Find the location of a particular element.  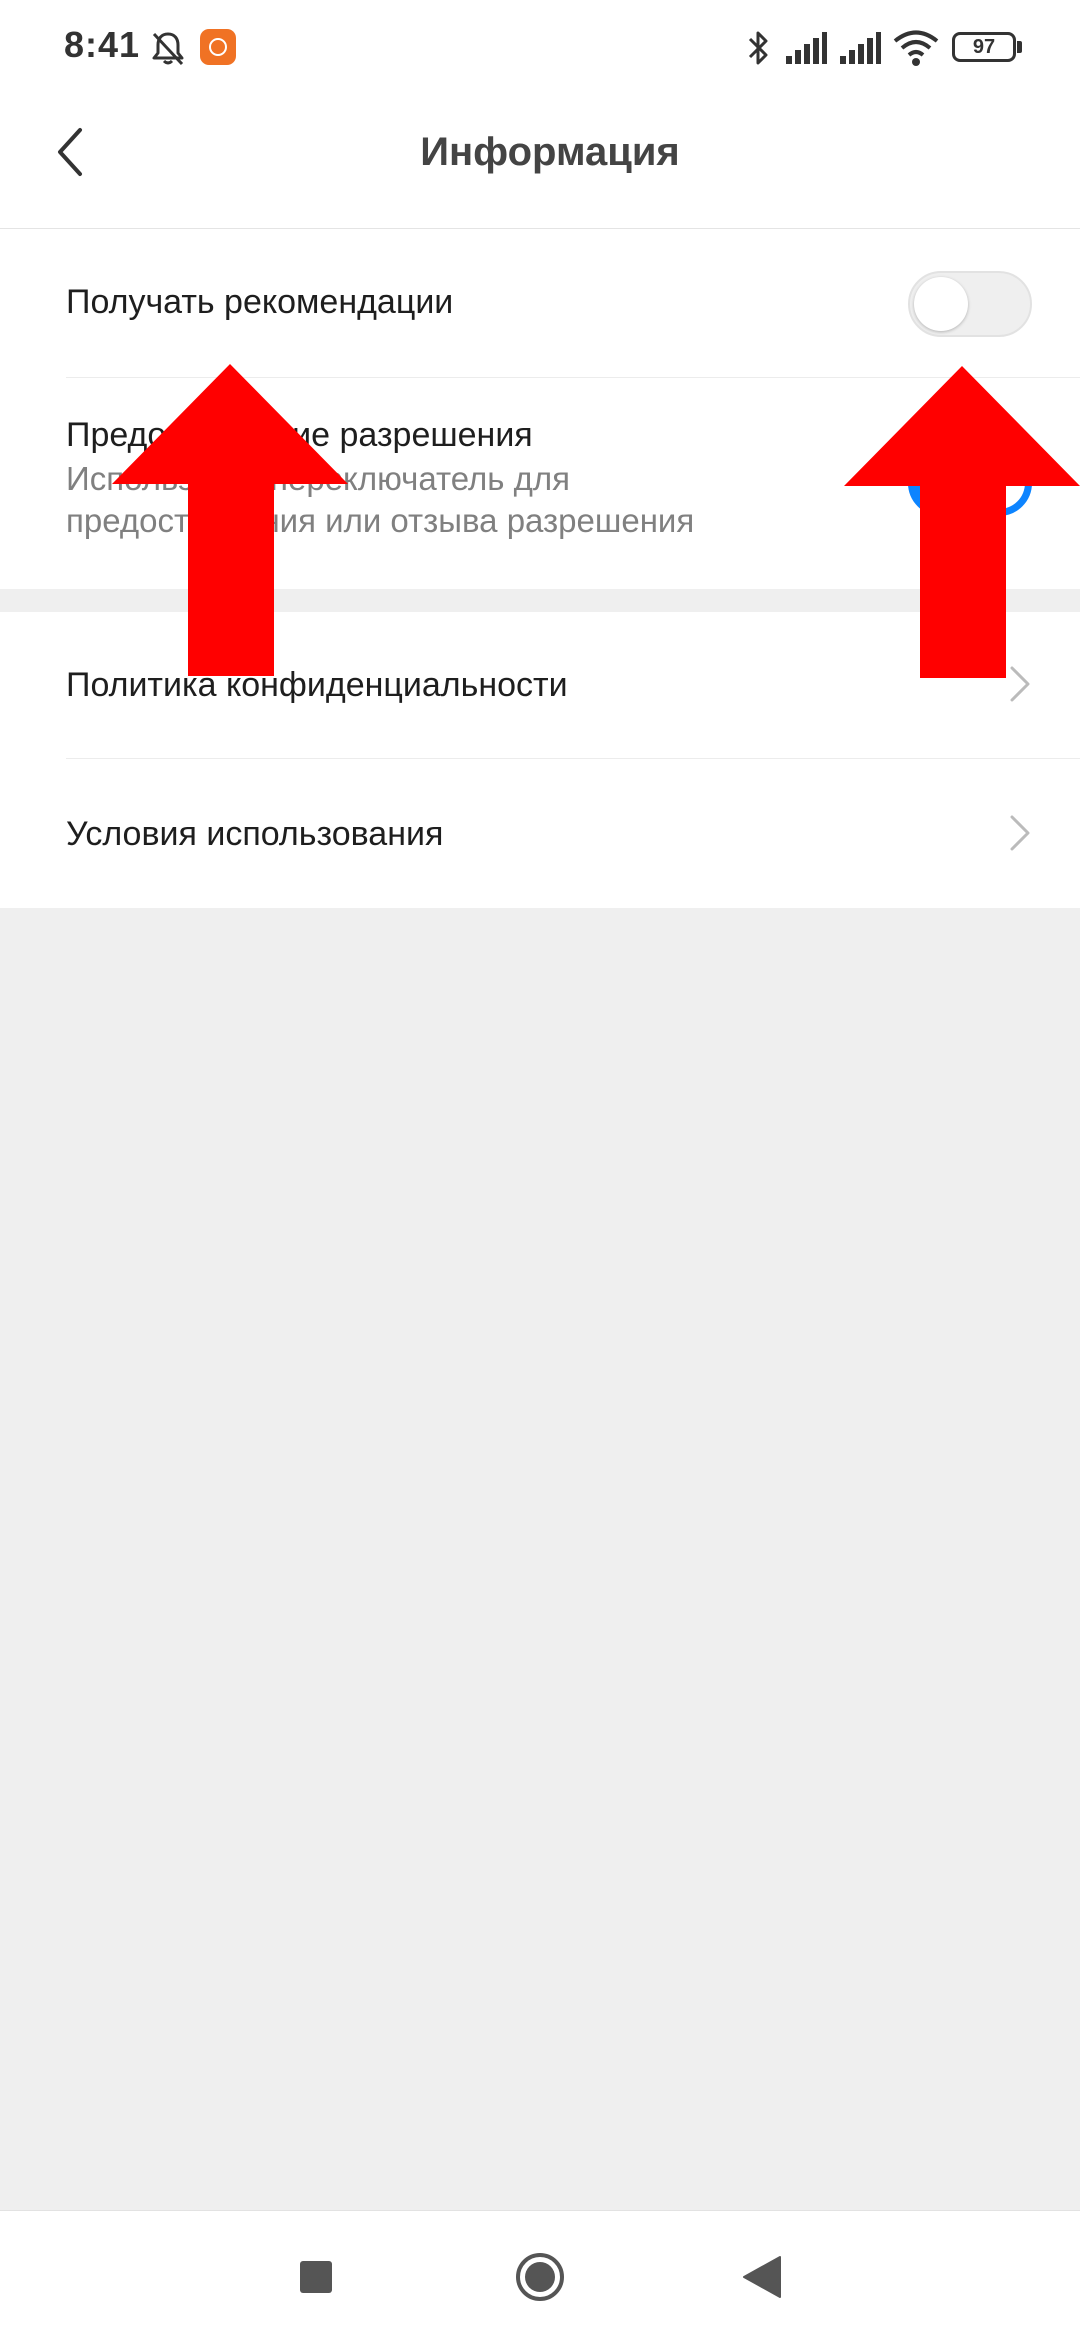

status-bar: 8:41 97 is located at coordinates (540, 48).